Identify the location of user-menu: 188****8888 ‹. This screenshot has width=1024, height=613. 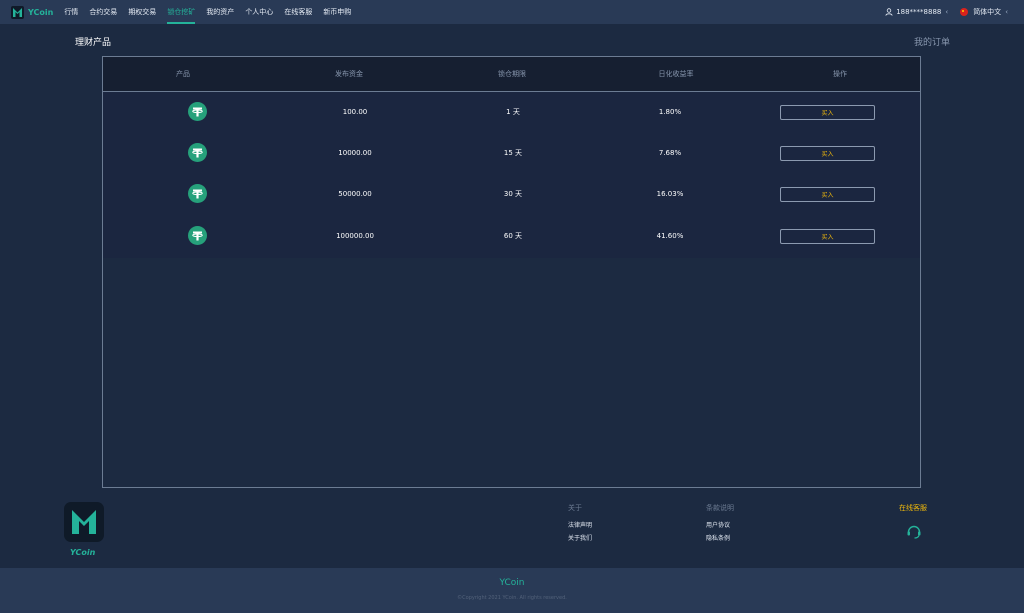
(916, 12).